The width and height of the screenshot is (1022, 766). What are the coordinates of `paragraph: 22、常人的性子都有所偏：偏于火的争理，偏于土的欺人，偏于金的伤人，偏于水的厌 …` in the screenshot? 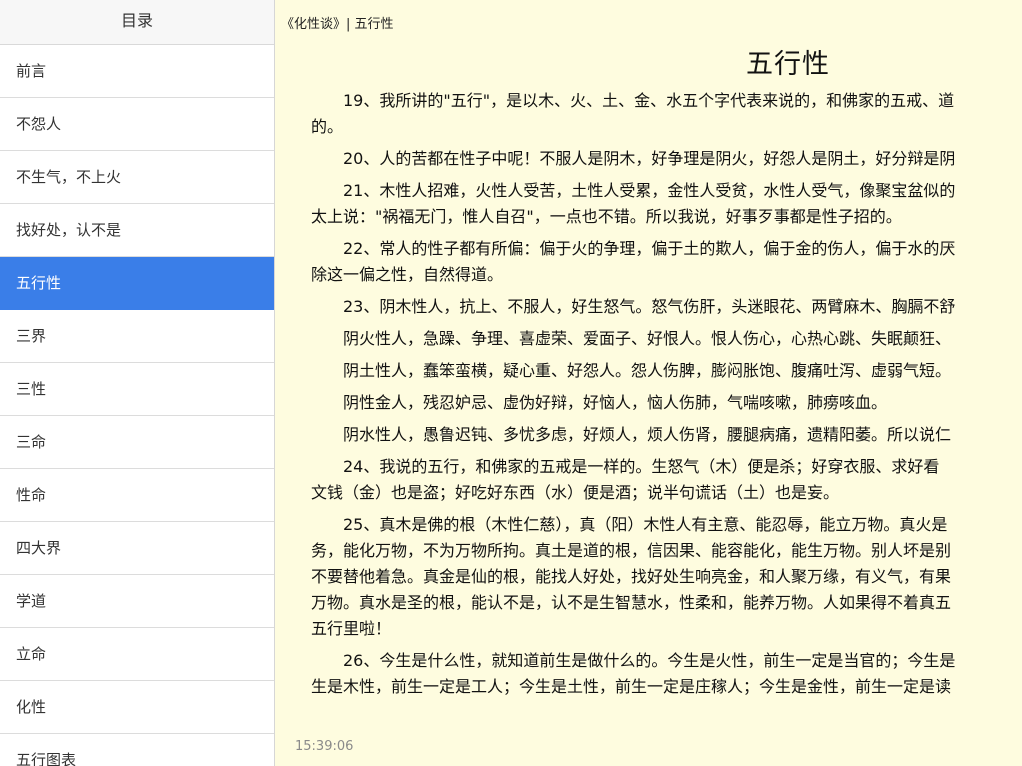 It's located at (633, 261).